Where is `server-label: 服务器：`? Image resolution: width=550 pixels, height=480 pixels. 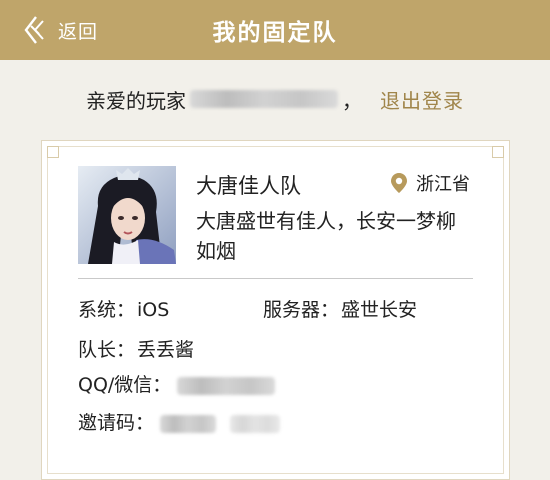 server-label: 服务器： is located at coordinates (301, 310).